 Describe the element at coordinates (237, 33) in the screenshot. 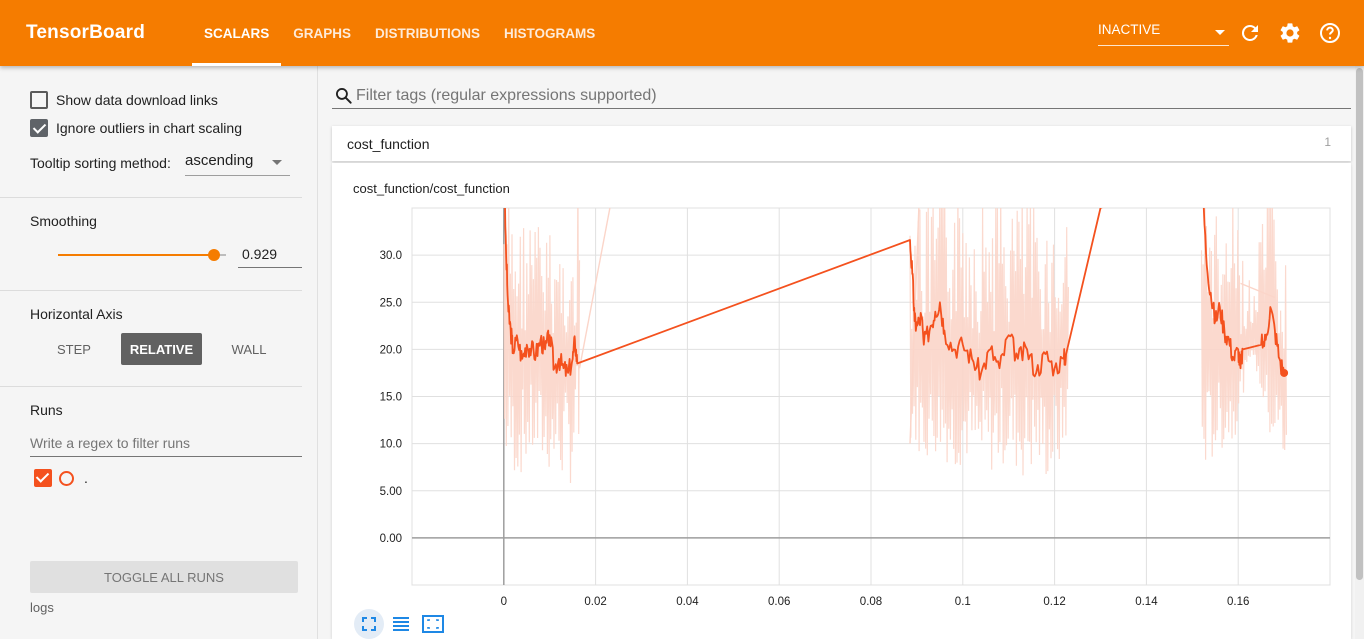

I see `tab-scalars: SCALARS` at that location.